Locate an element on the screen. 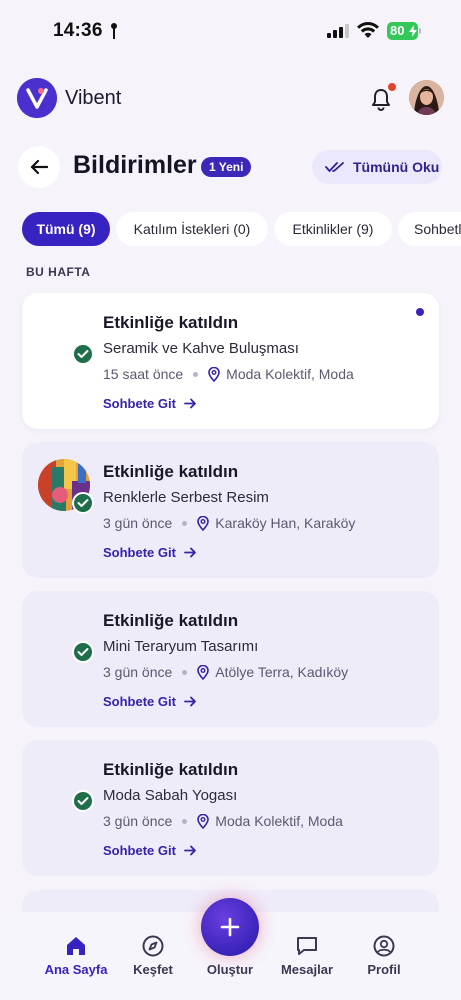 The width and height of the screenshot is (461, 1000). wifi-icon is located at coordinates (368, 30).